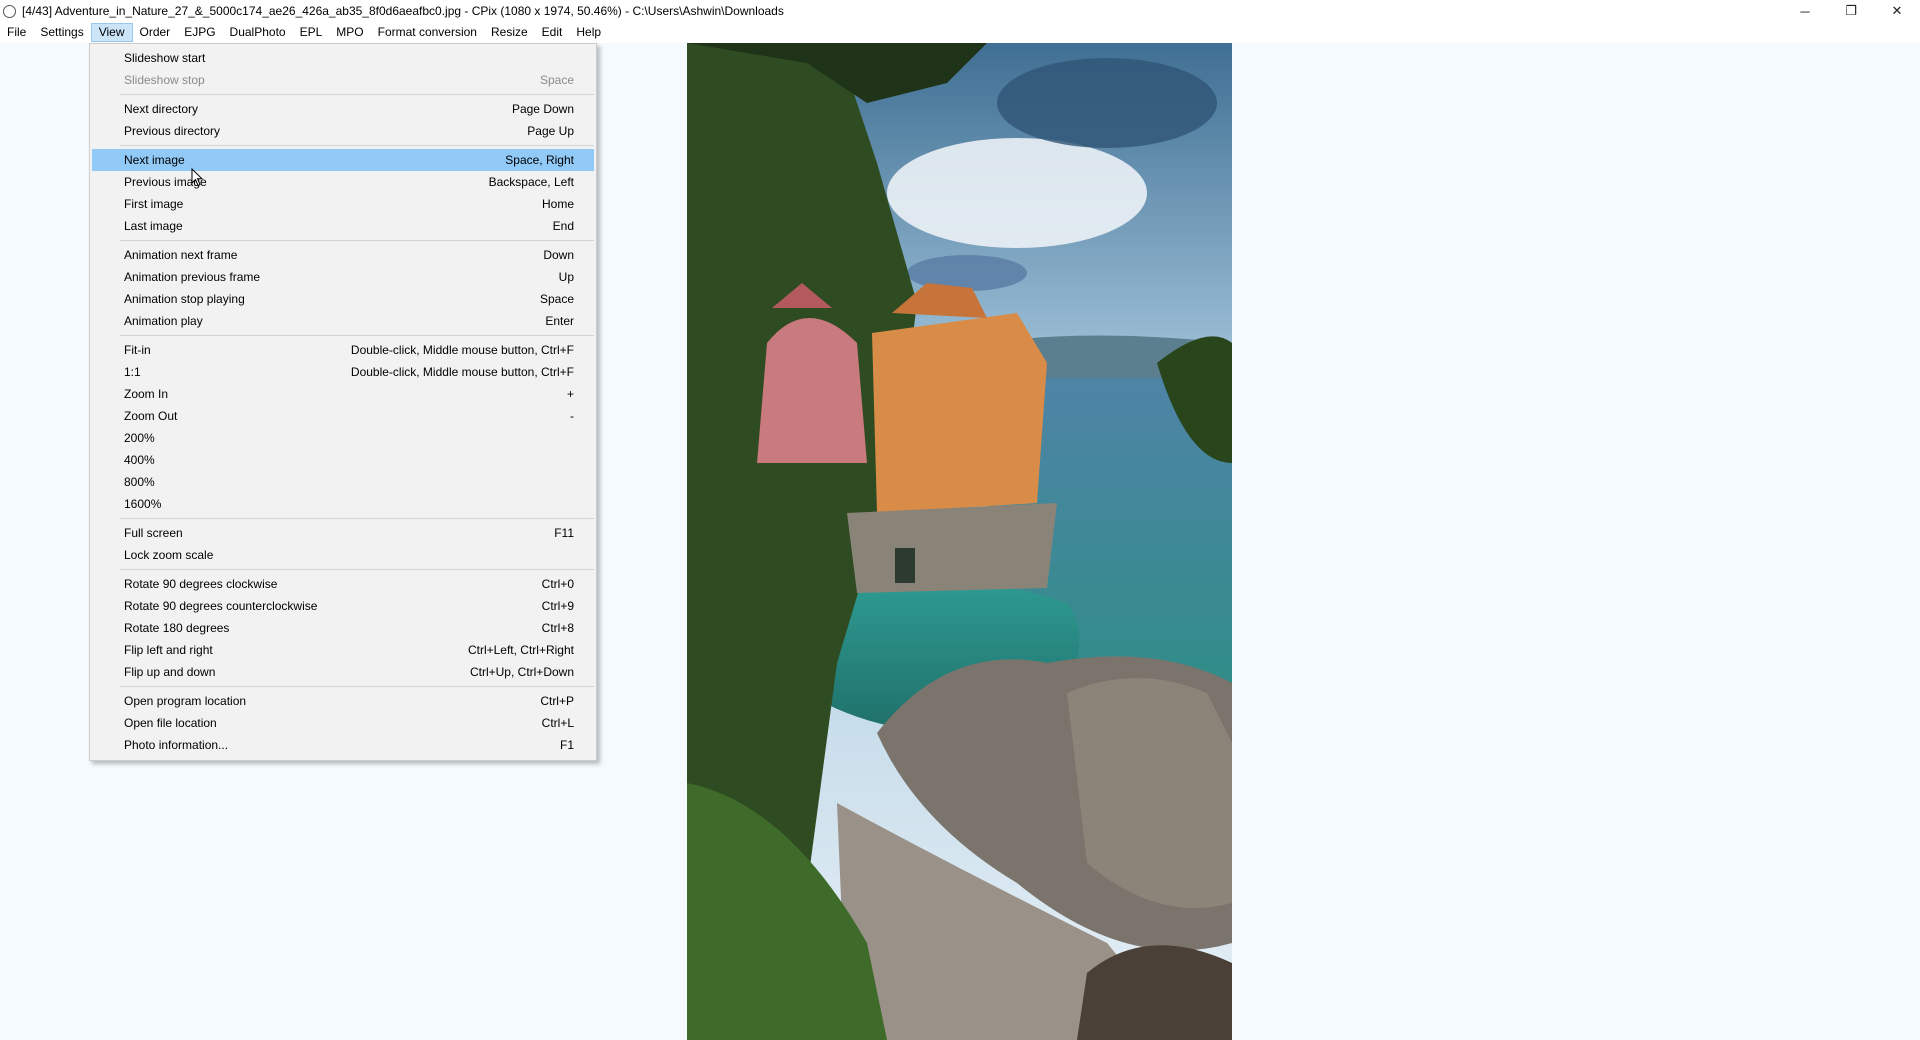 The height and width of the screenshot is (1040, 1920). Describe the element at coordinates (343, 482) in the screenshot. I see `menu-item-800: 800%` at that location.